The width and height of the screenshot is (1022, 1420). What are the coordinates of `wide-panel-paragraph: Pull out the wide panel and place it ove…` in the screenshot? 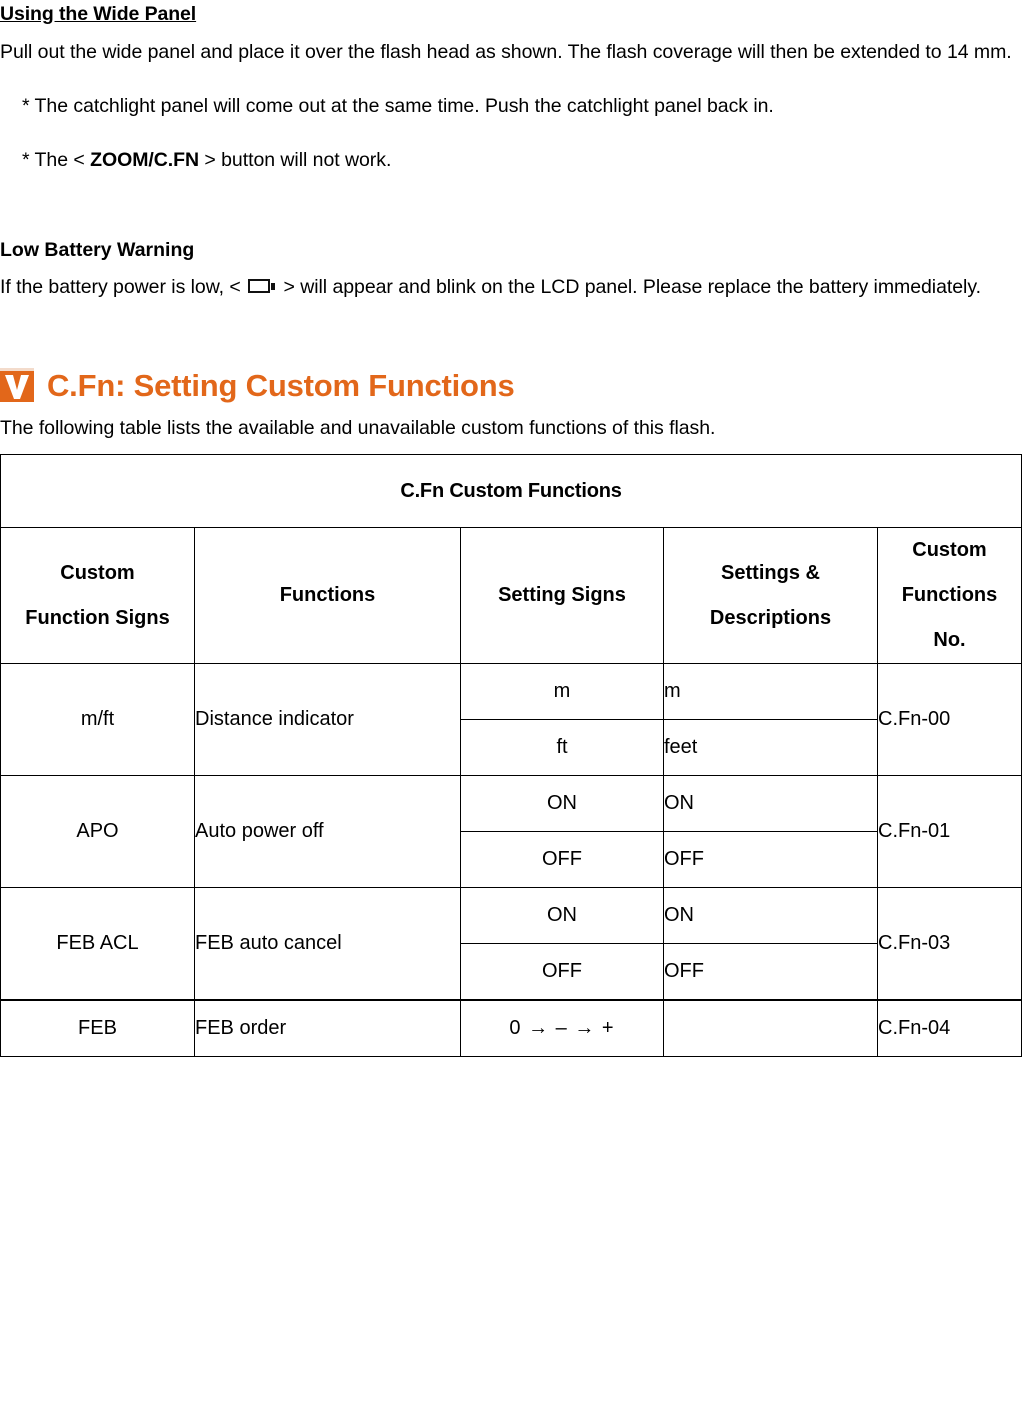 It's located at (506, 51).